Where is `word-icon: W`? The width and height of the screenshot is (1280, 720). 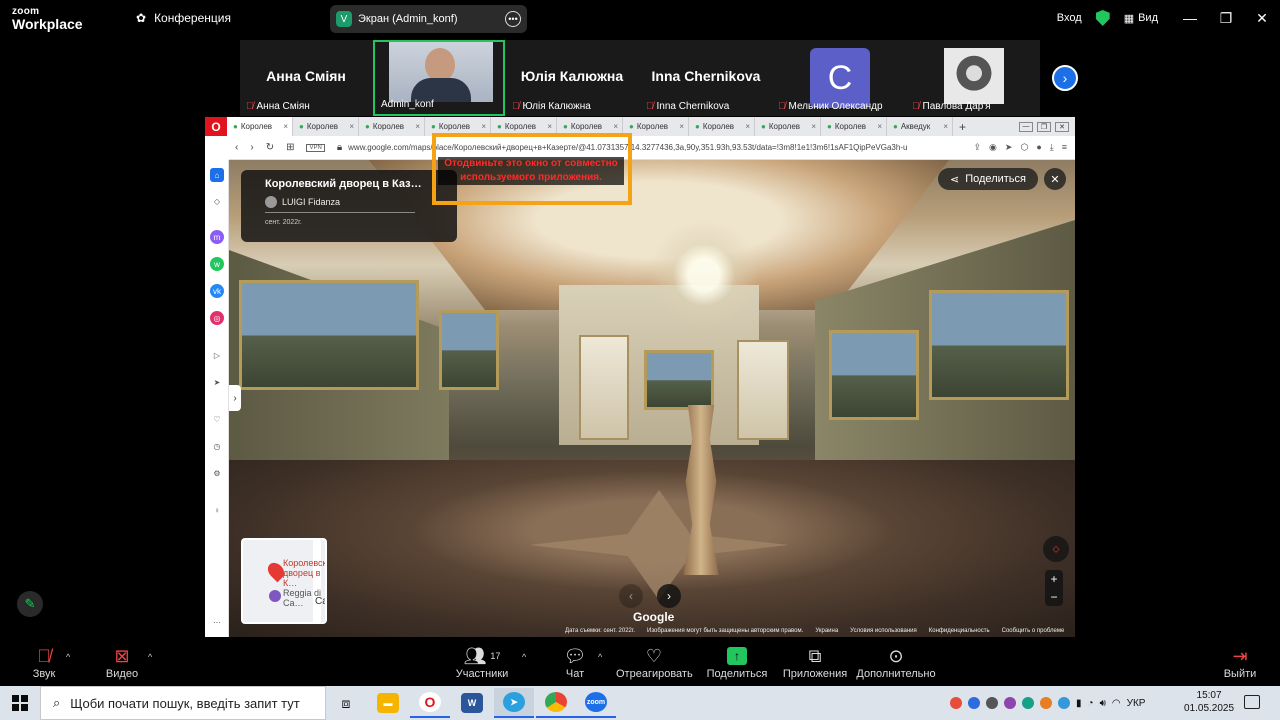 word-icon: W is located at coordinates (472, 703).